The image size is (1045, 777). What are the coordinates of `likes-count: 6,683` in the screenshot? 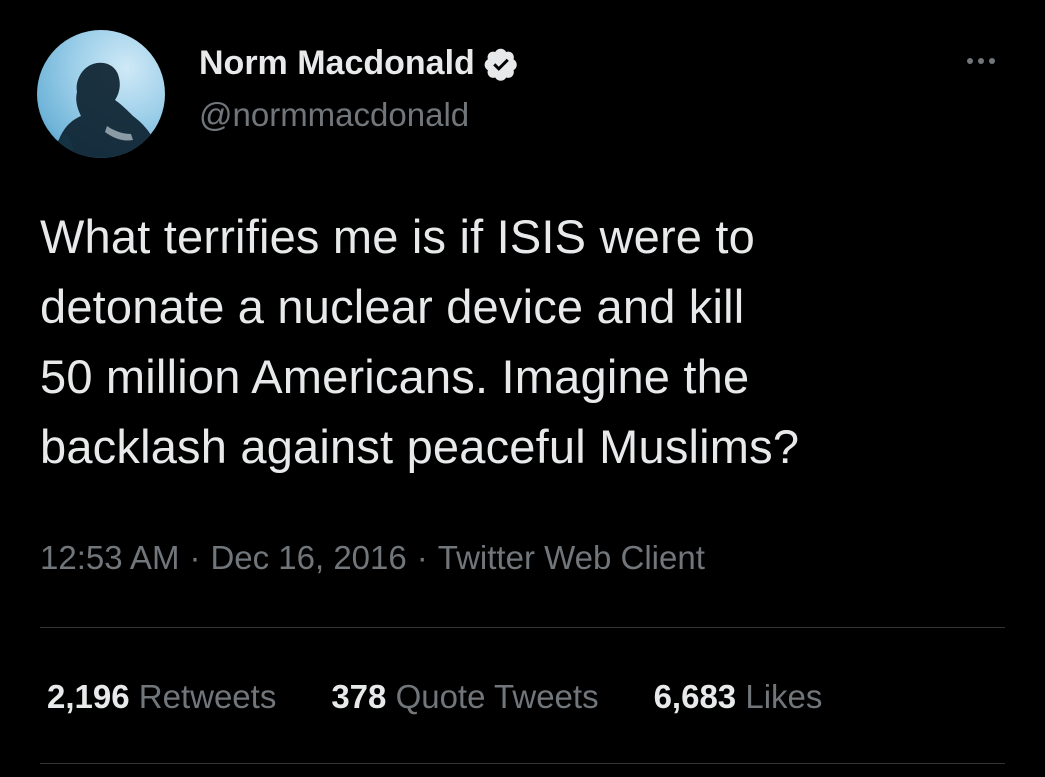 It's located at (695, 696).